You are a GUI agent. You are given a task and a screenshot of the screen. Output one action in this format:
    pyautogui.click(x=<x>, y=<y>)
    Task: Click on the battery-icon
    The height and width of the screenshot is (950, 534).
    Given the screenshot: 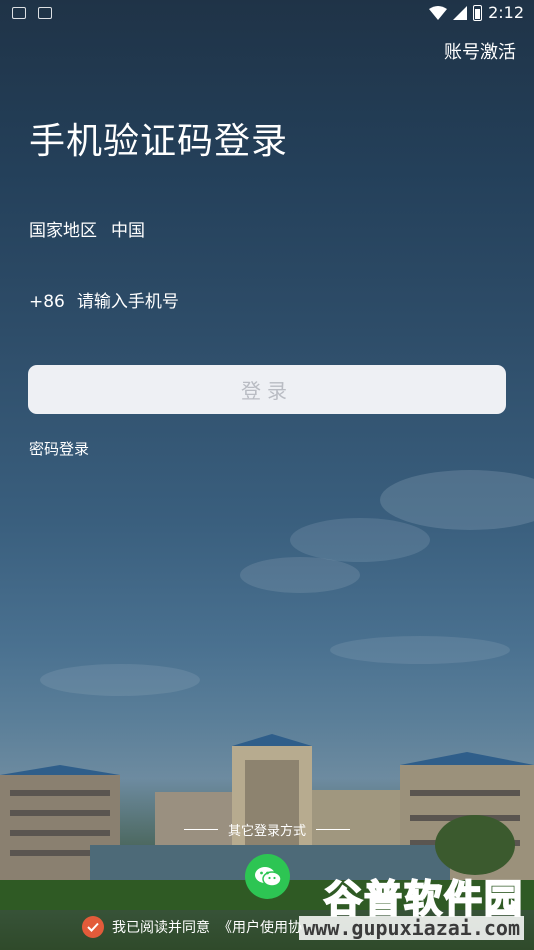 What is the action you would take?
    pyautogui.click(x=478, y=12)
    